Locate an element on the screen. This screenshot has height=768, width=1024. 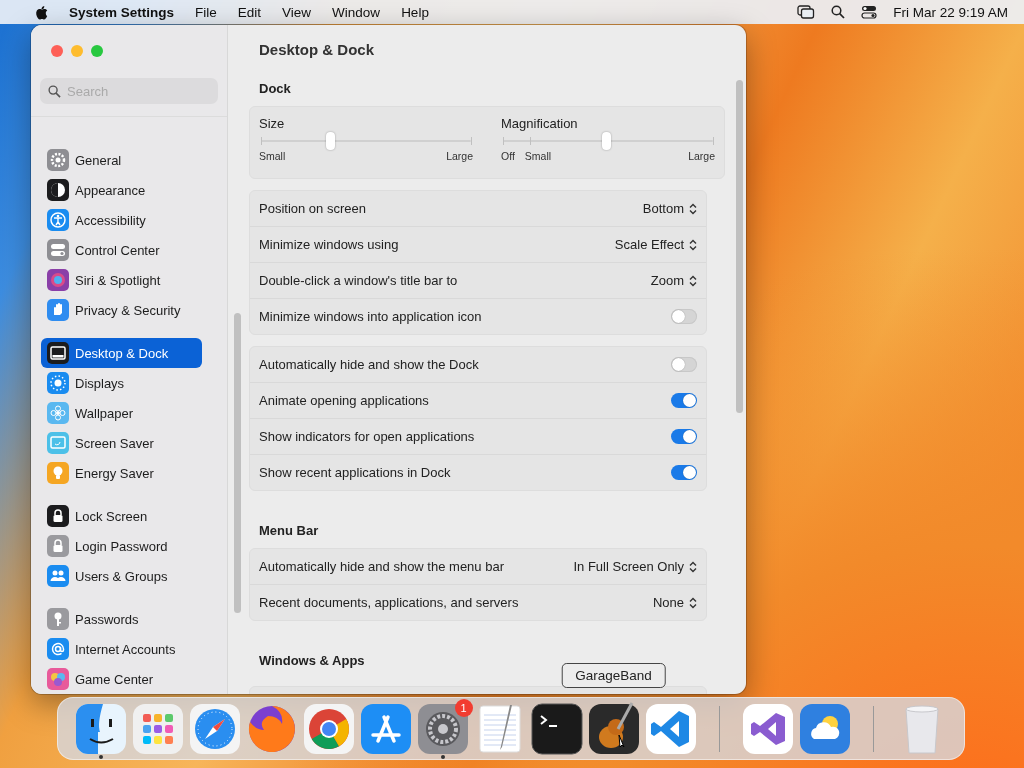
menu-item: Window is located at coordinates (356, 12).